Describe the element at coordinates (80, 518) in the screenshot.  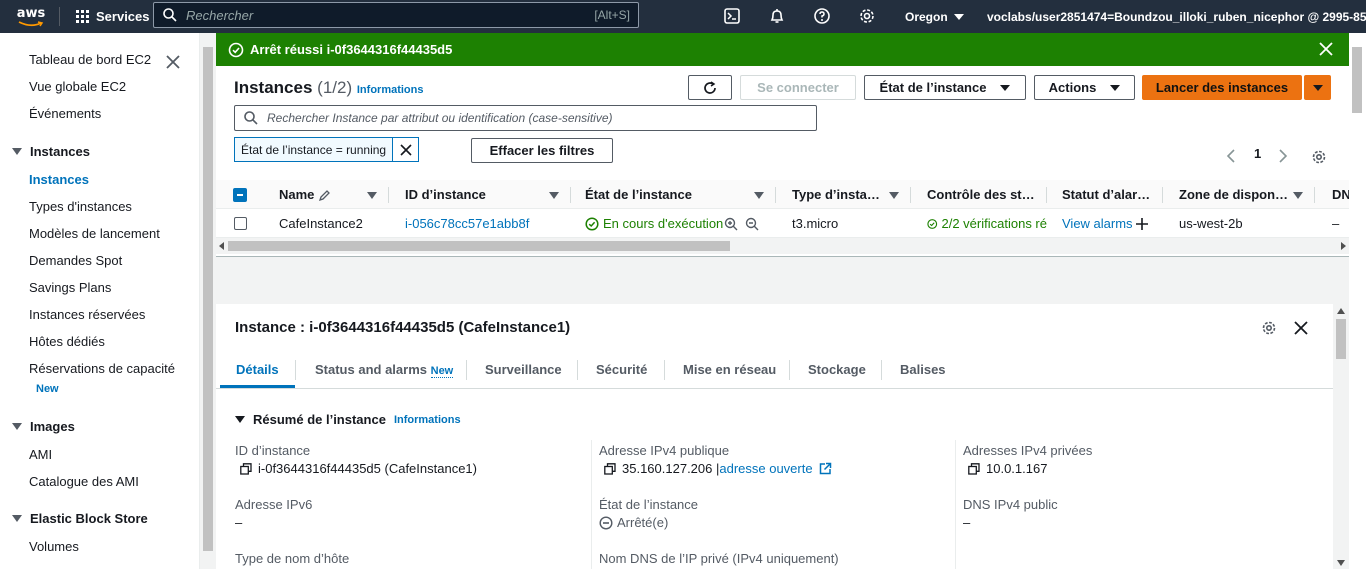
I see `sidebar-section-ebs: Elastic Block Store` at that location.